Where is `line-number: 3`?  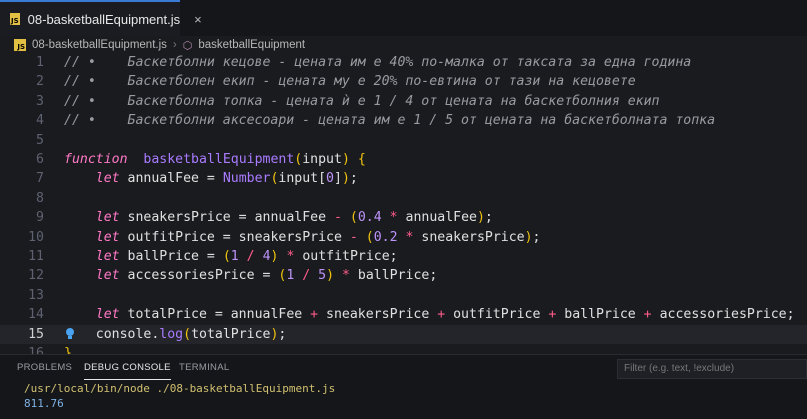 line-number: 3 is located at coordinates (40, 101).